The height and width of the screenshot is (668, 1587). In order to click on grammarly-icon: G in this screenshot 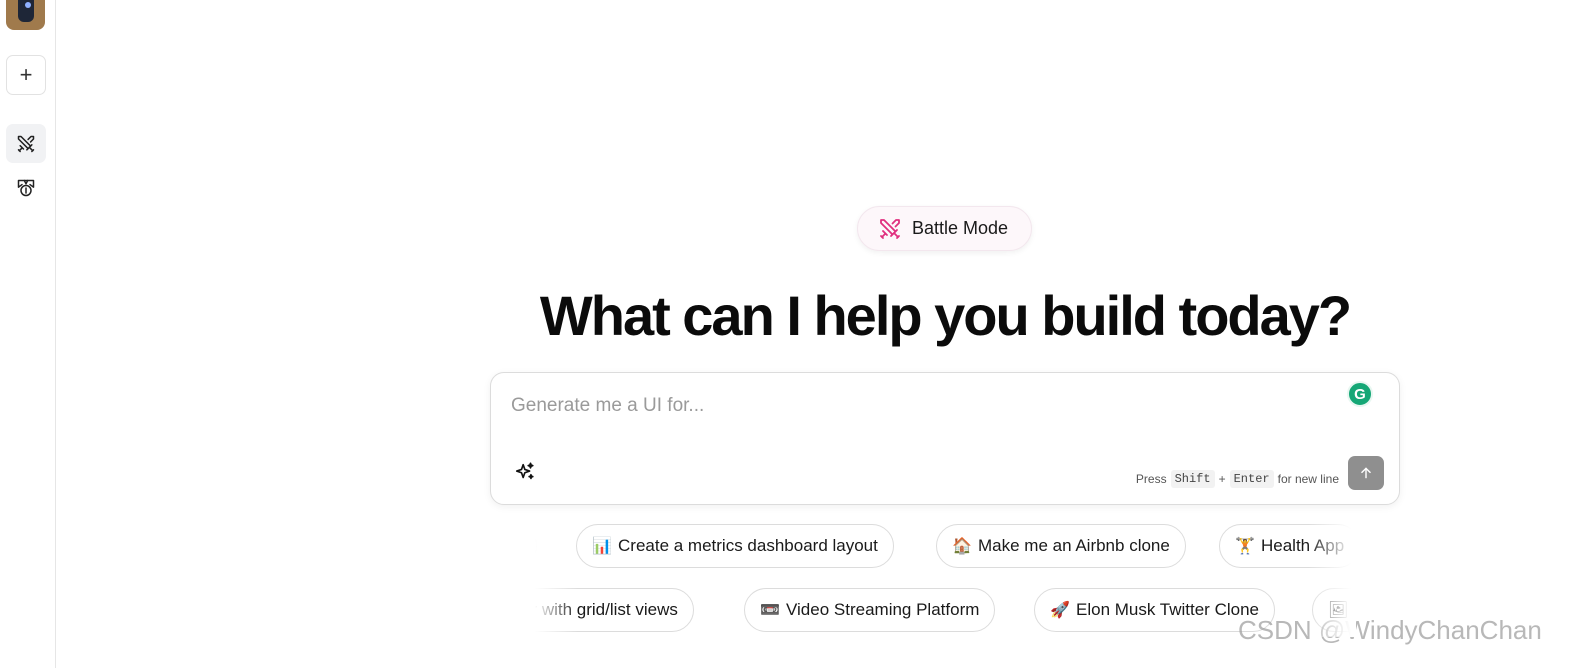, I will do `click(1360, 394)`.